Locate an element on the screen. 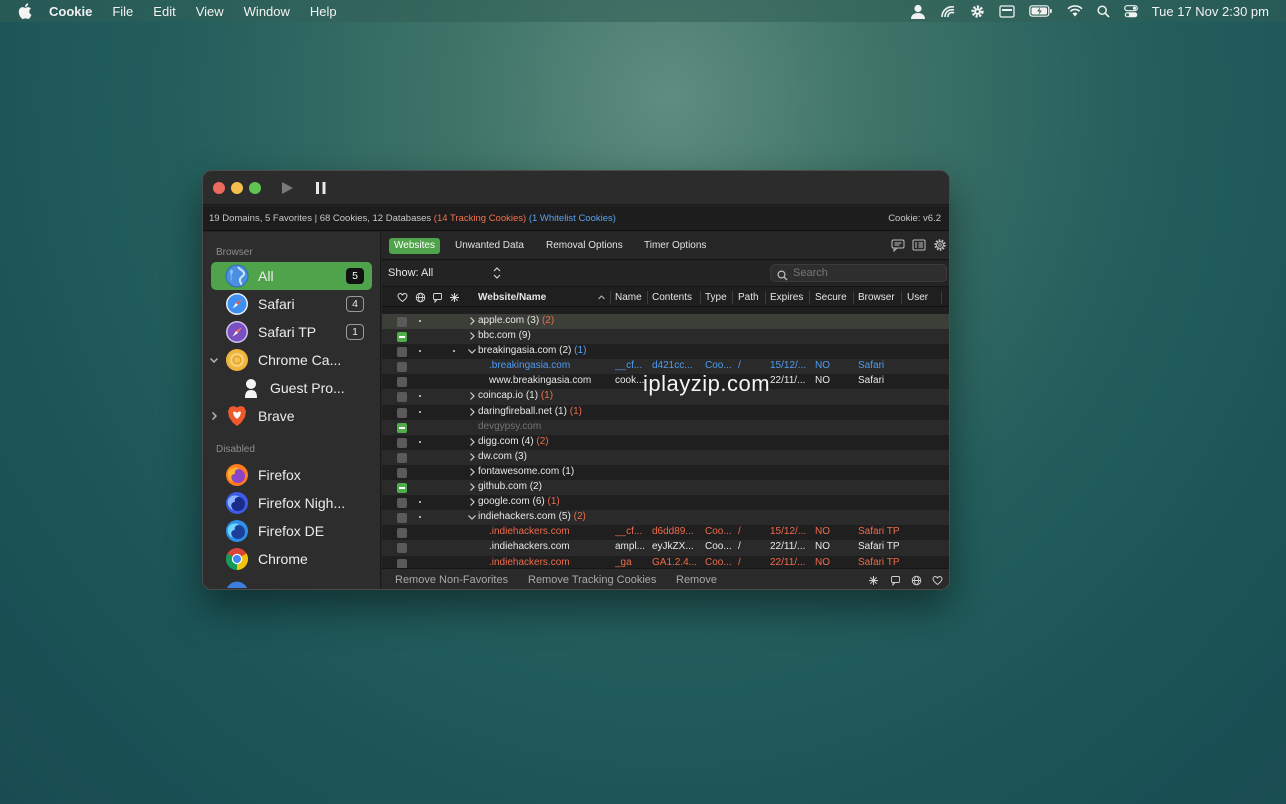 Image resolution: width=1286 pixels, height=804 pixels. airdrop-icon is located at coordinates (948, 11).